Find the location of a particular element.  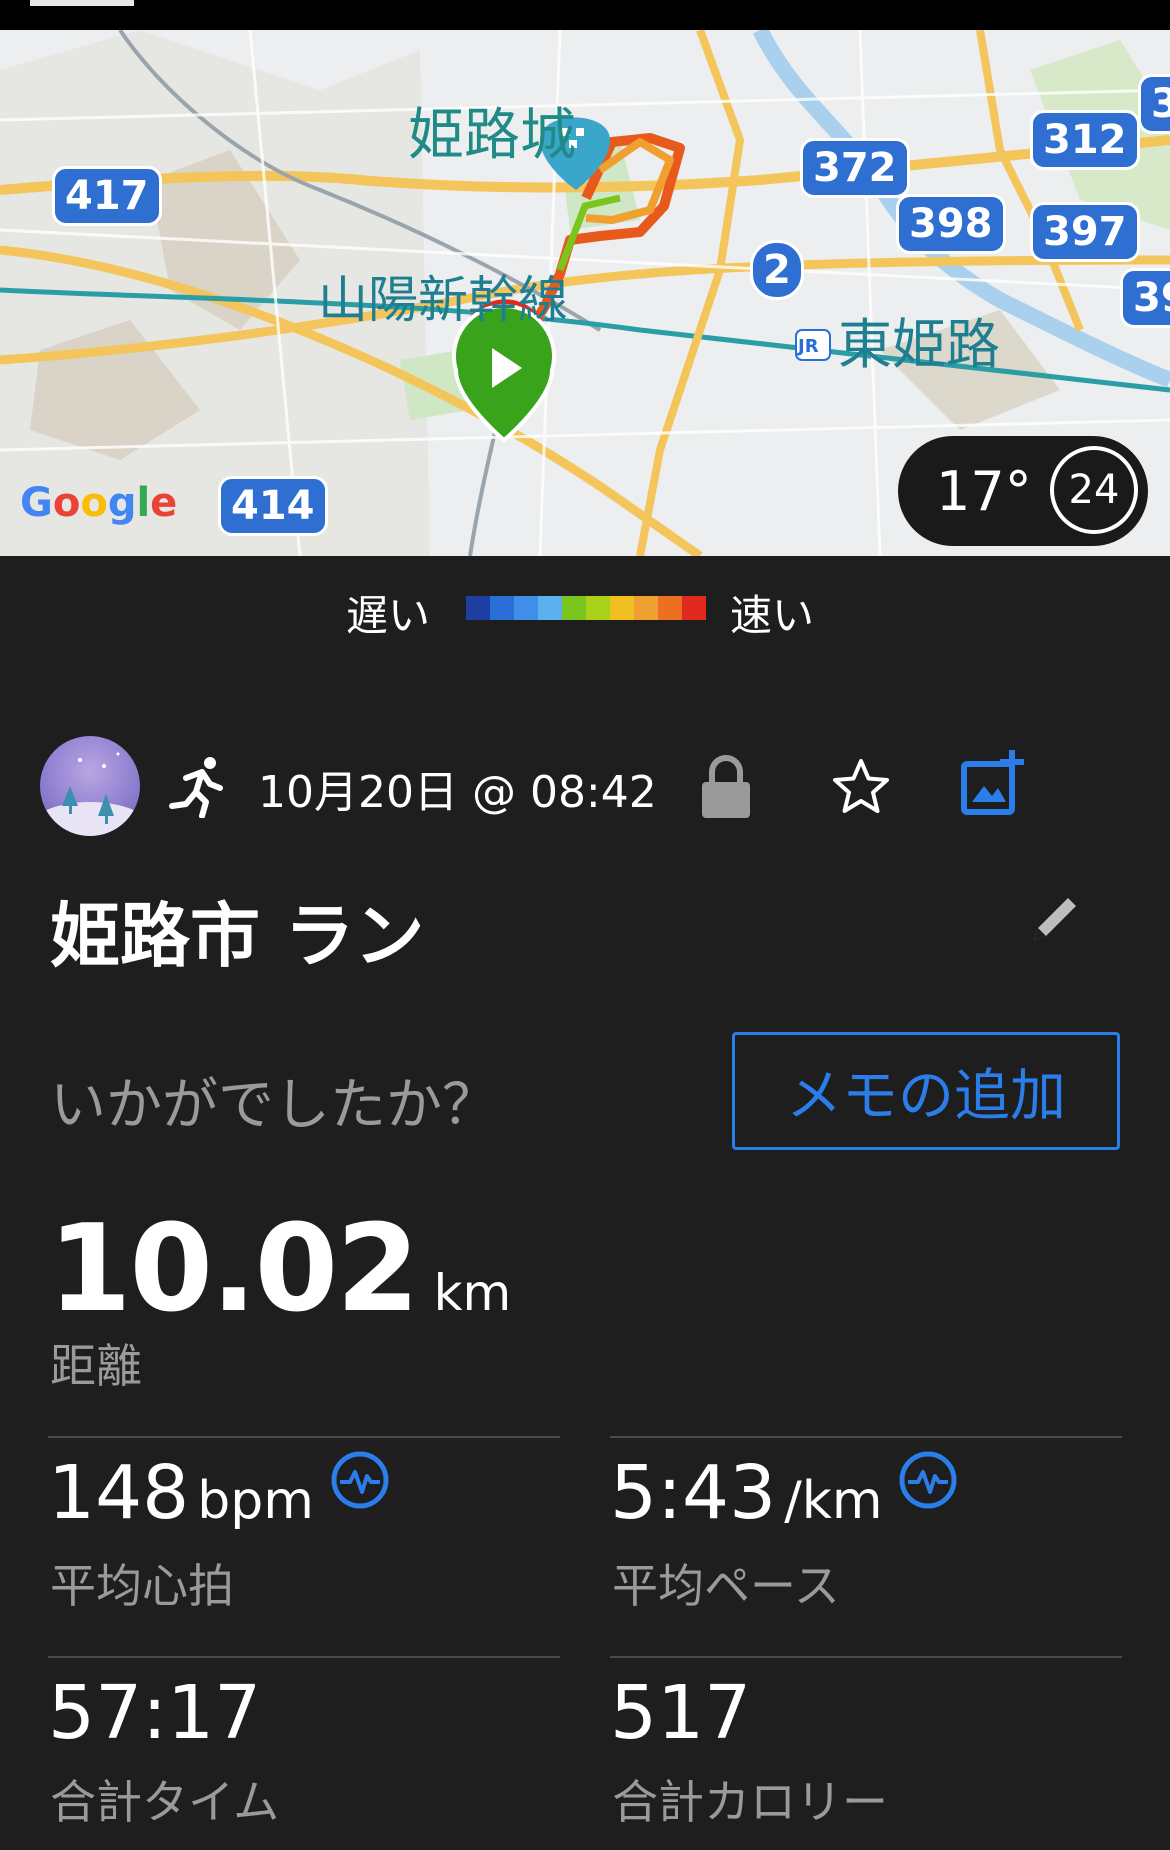

heart-rate-label: 平均心拍 is located at coordinates (142, 1586).